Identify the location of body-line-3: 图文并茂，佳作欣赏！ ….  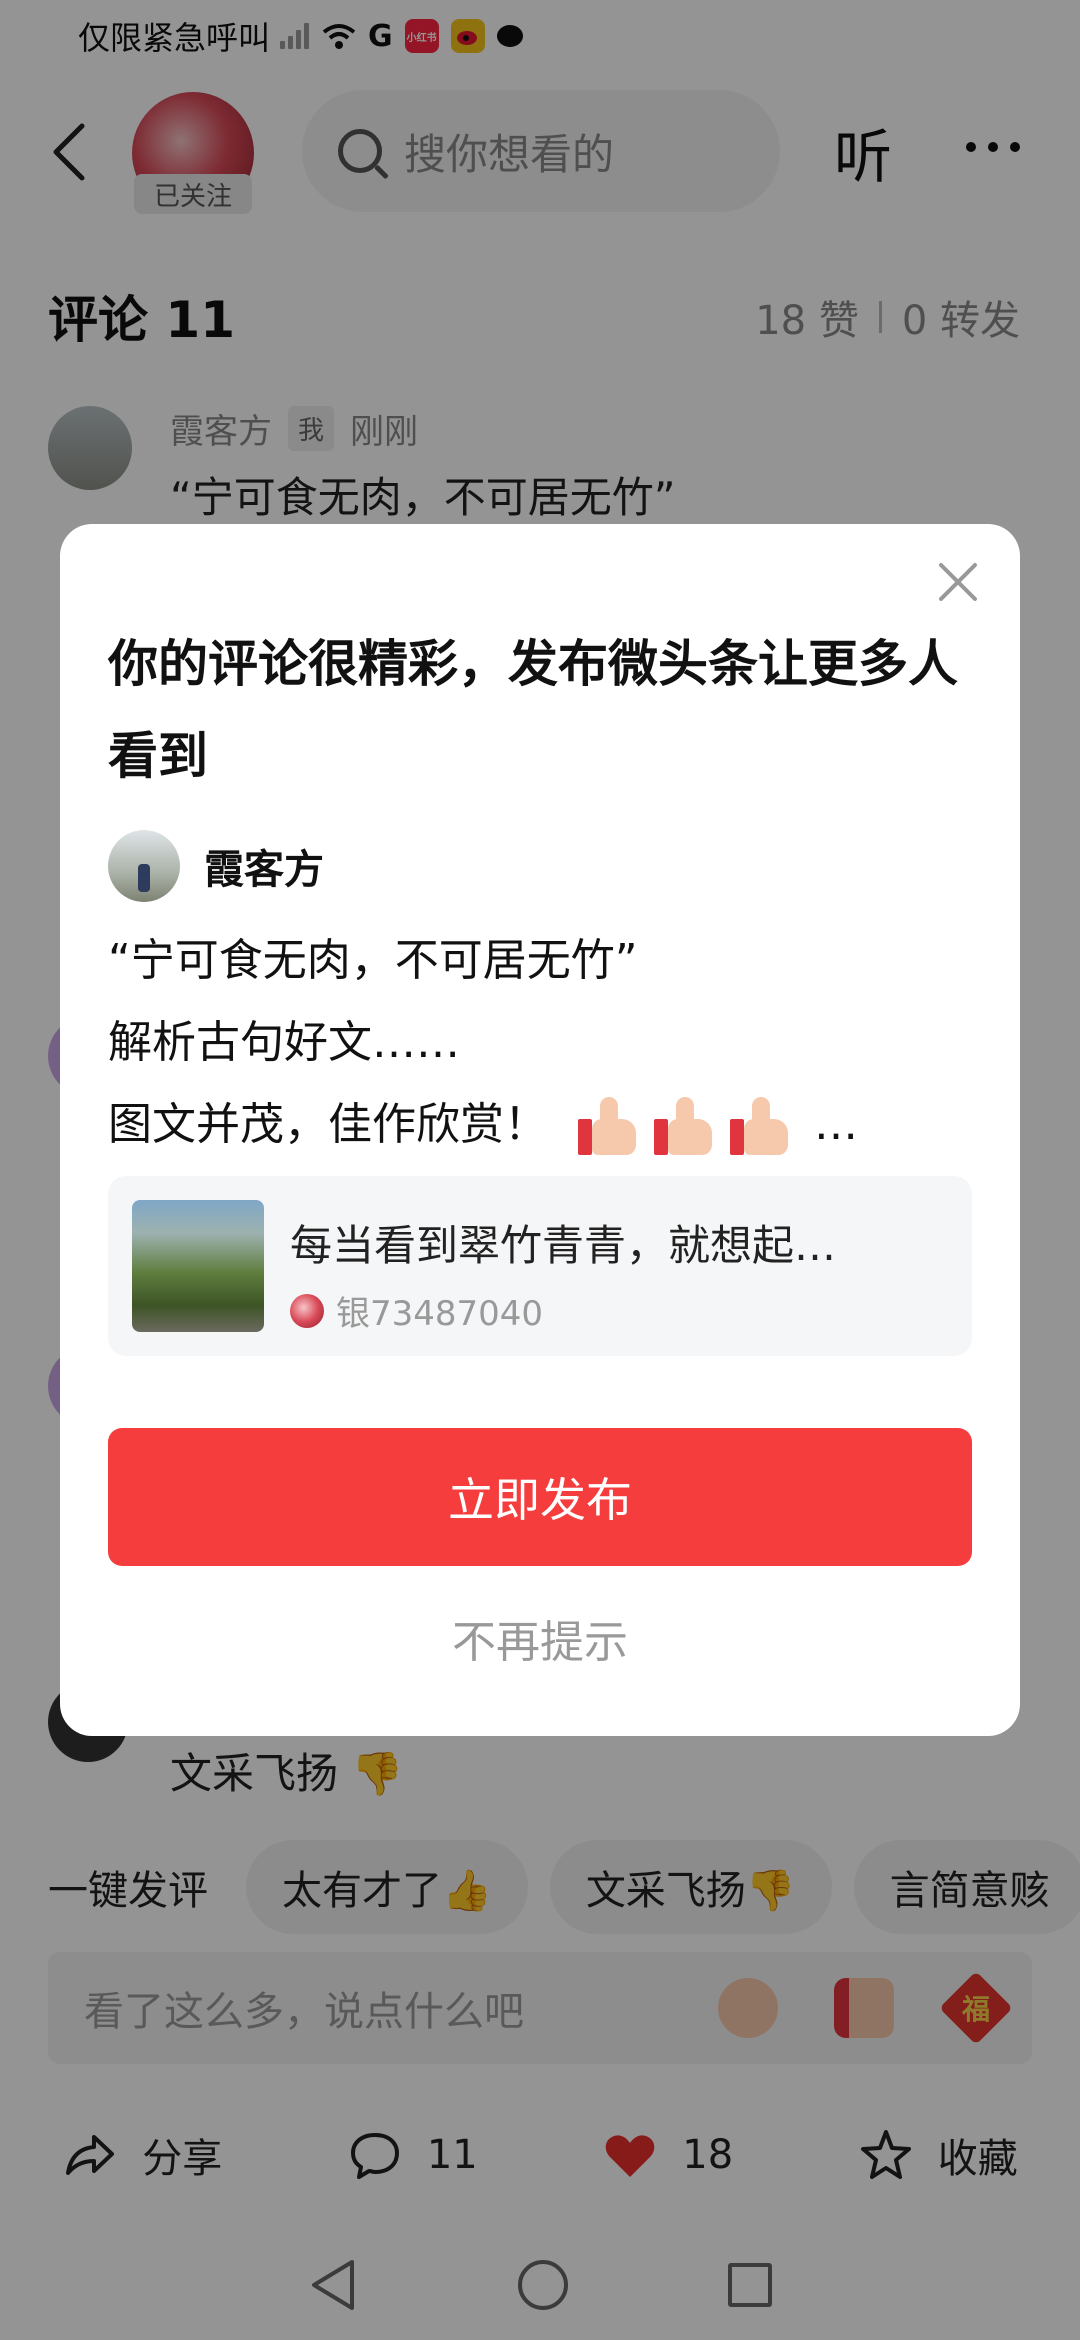
(483, 1125).